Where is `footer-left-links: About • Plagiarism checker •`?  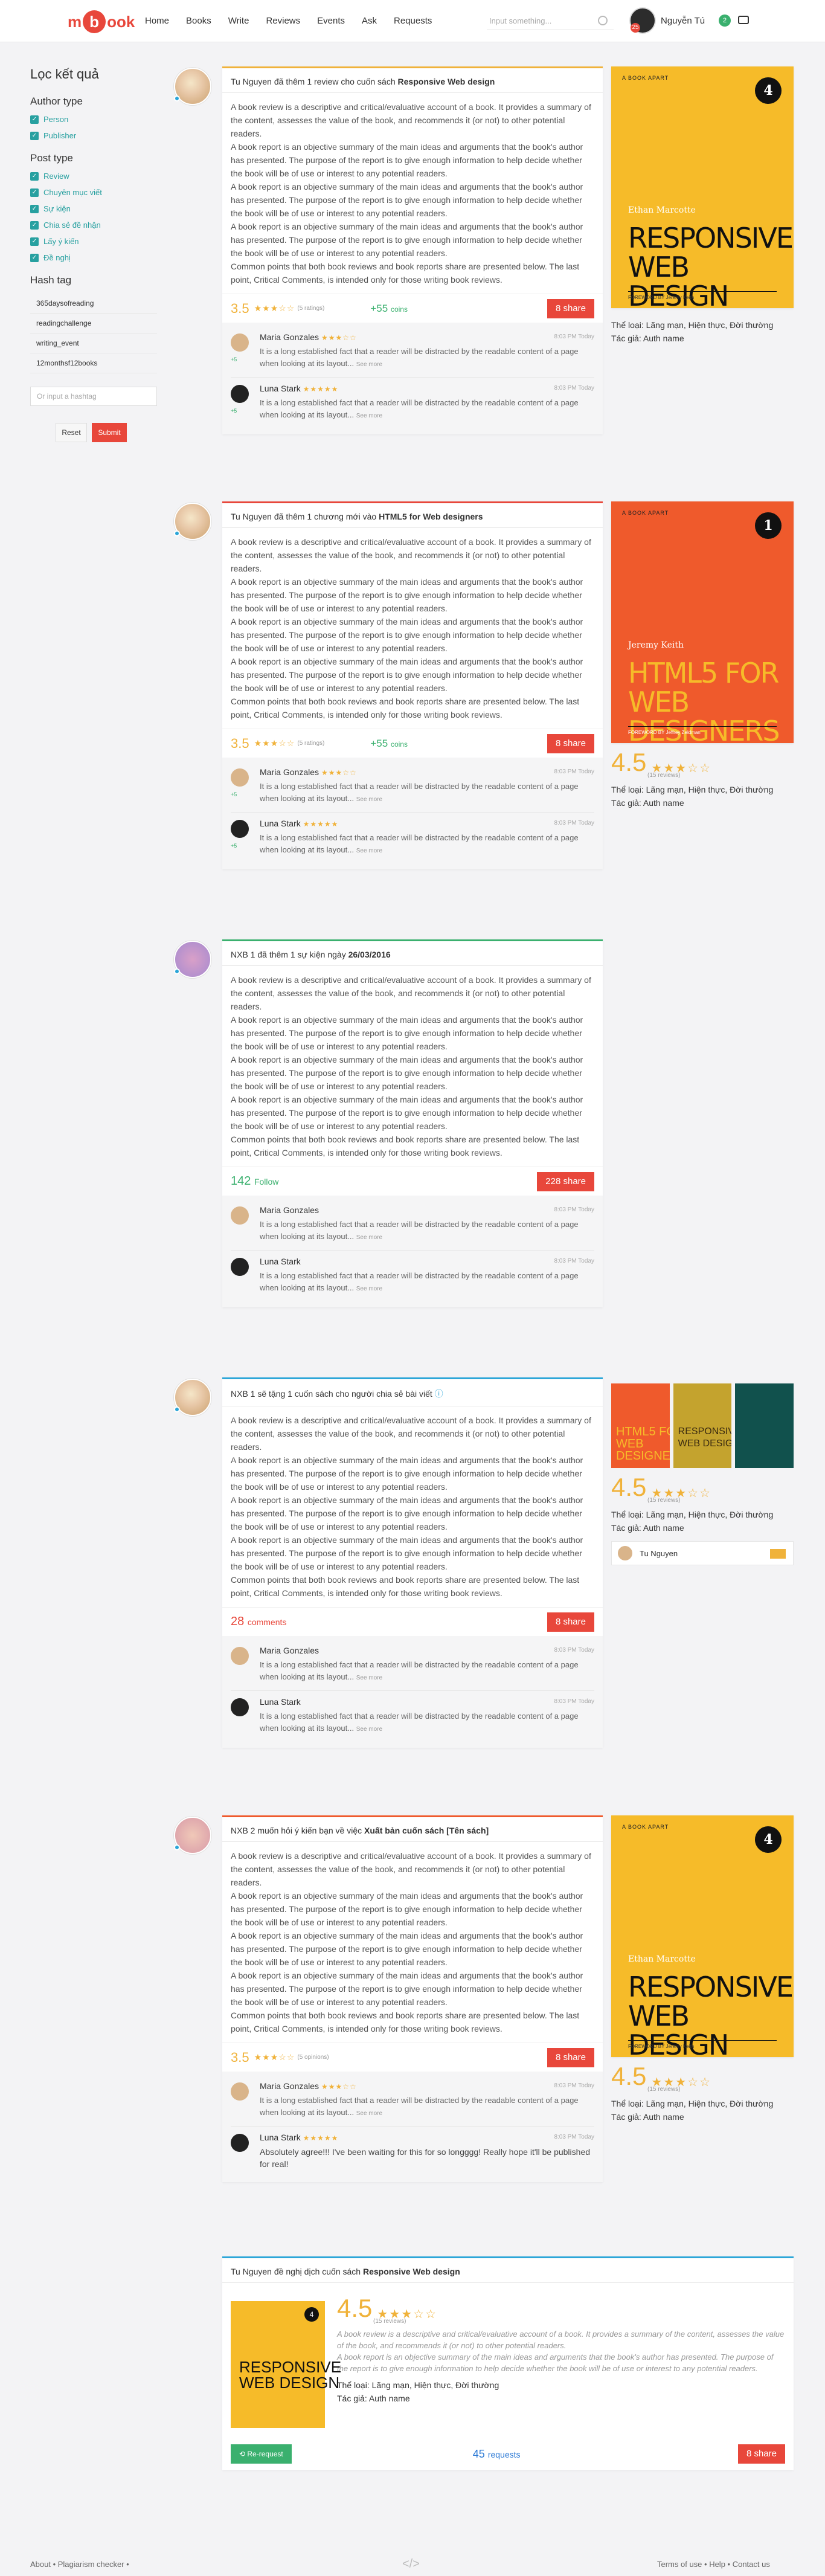
footer-left-links: About • Plagiarism checker • is located at coordinates (79, 2564).